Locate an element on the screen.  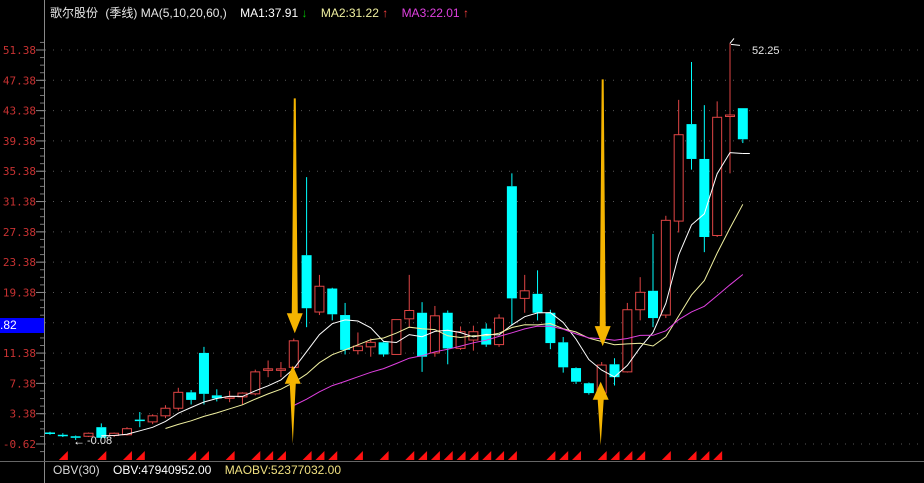
y-tick-label: 51.38 is located at coordinates (19, 50).